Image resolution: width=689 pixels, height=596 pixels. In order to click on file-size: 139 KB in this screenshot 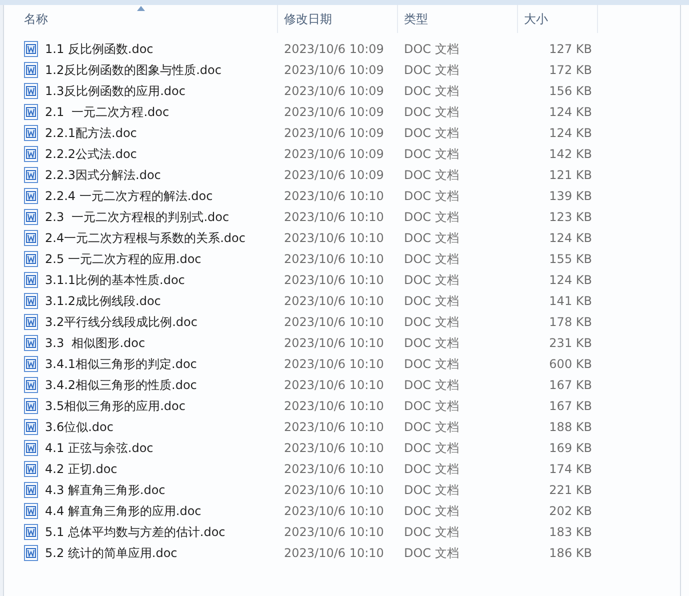, I will do `click(570, 195)`.